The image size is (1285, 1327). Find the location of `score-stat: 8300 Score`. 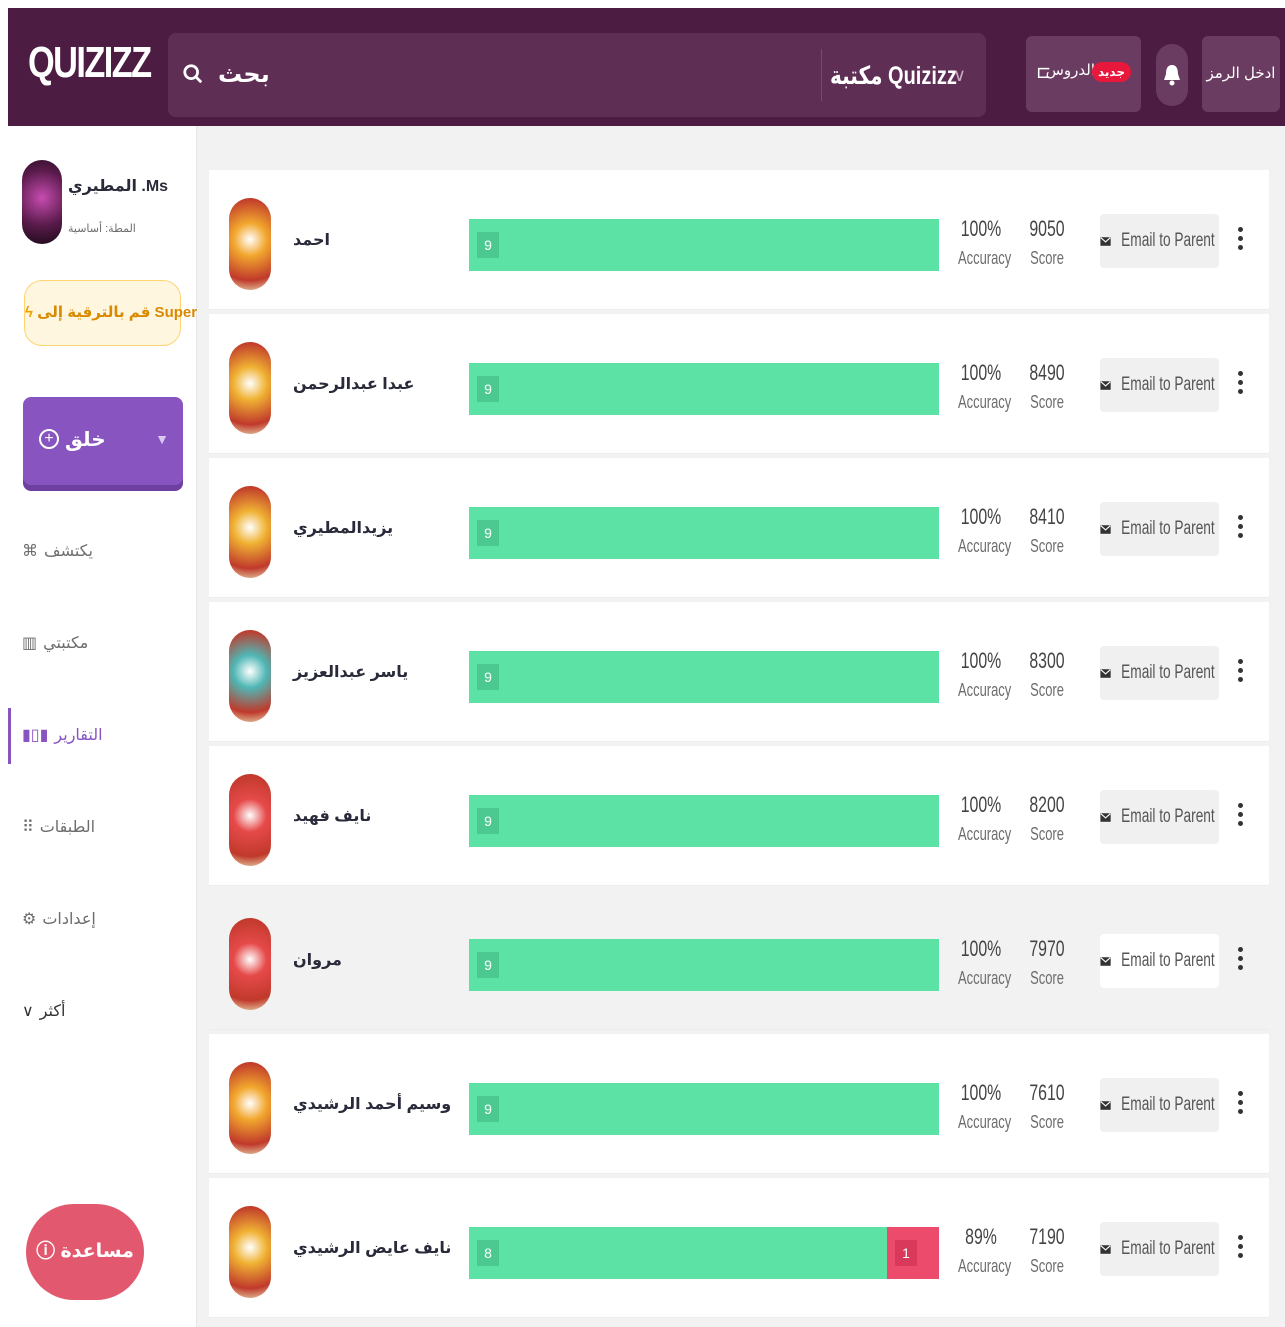

score-stat: 8300 Score is located at coordinates (1047, 674).